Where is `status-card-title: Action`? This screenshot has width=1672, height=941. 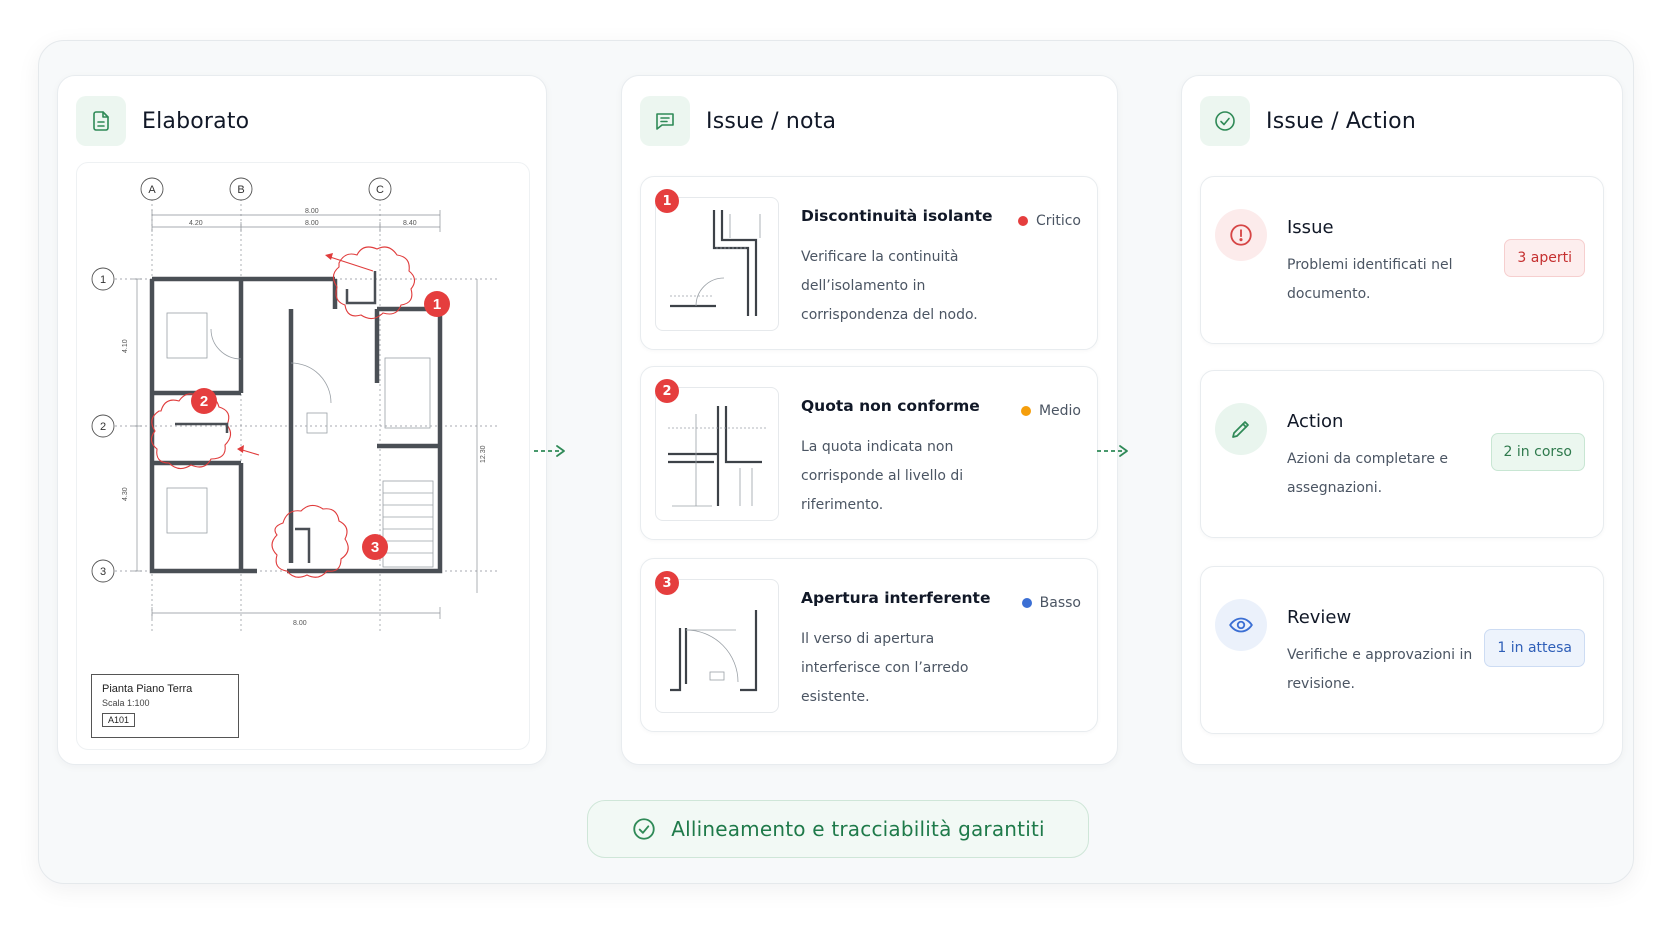
status-card-title: Action is located at coordinates (1315, 421).